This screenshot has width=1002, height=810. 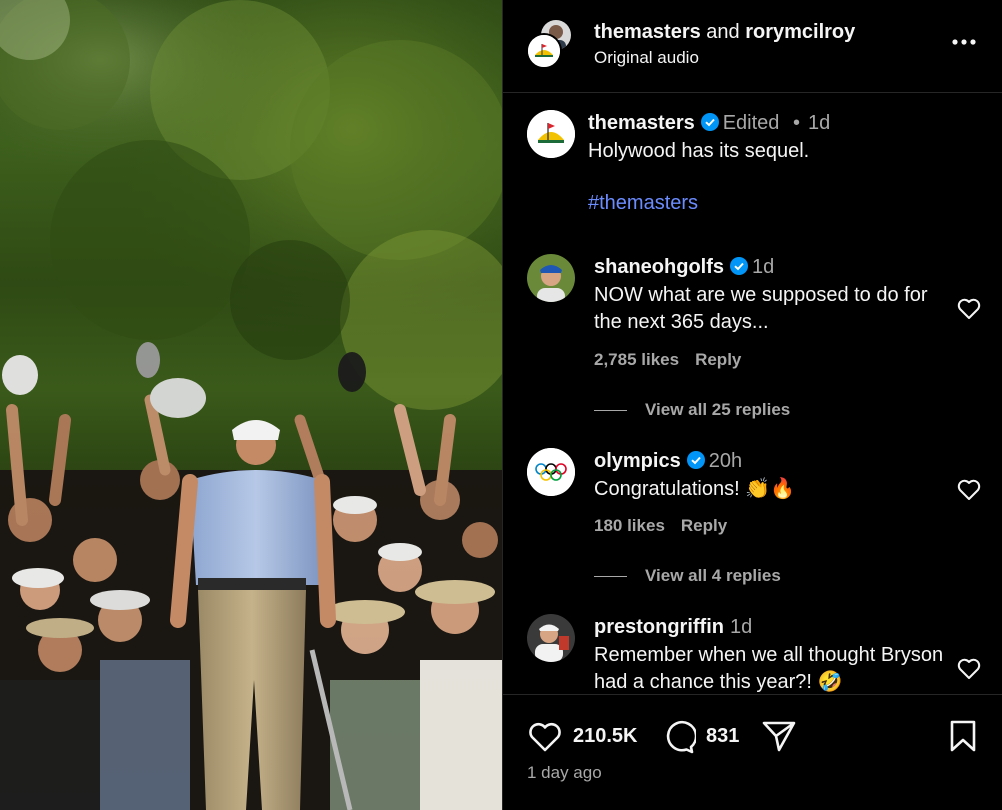 I want to click on like-button, so click(x=545, y=739).